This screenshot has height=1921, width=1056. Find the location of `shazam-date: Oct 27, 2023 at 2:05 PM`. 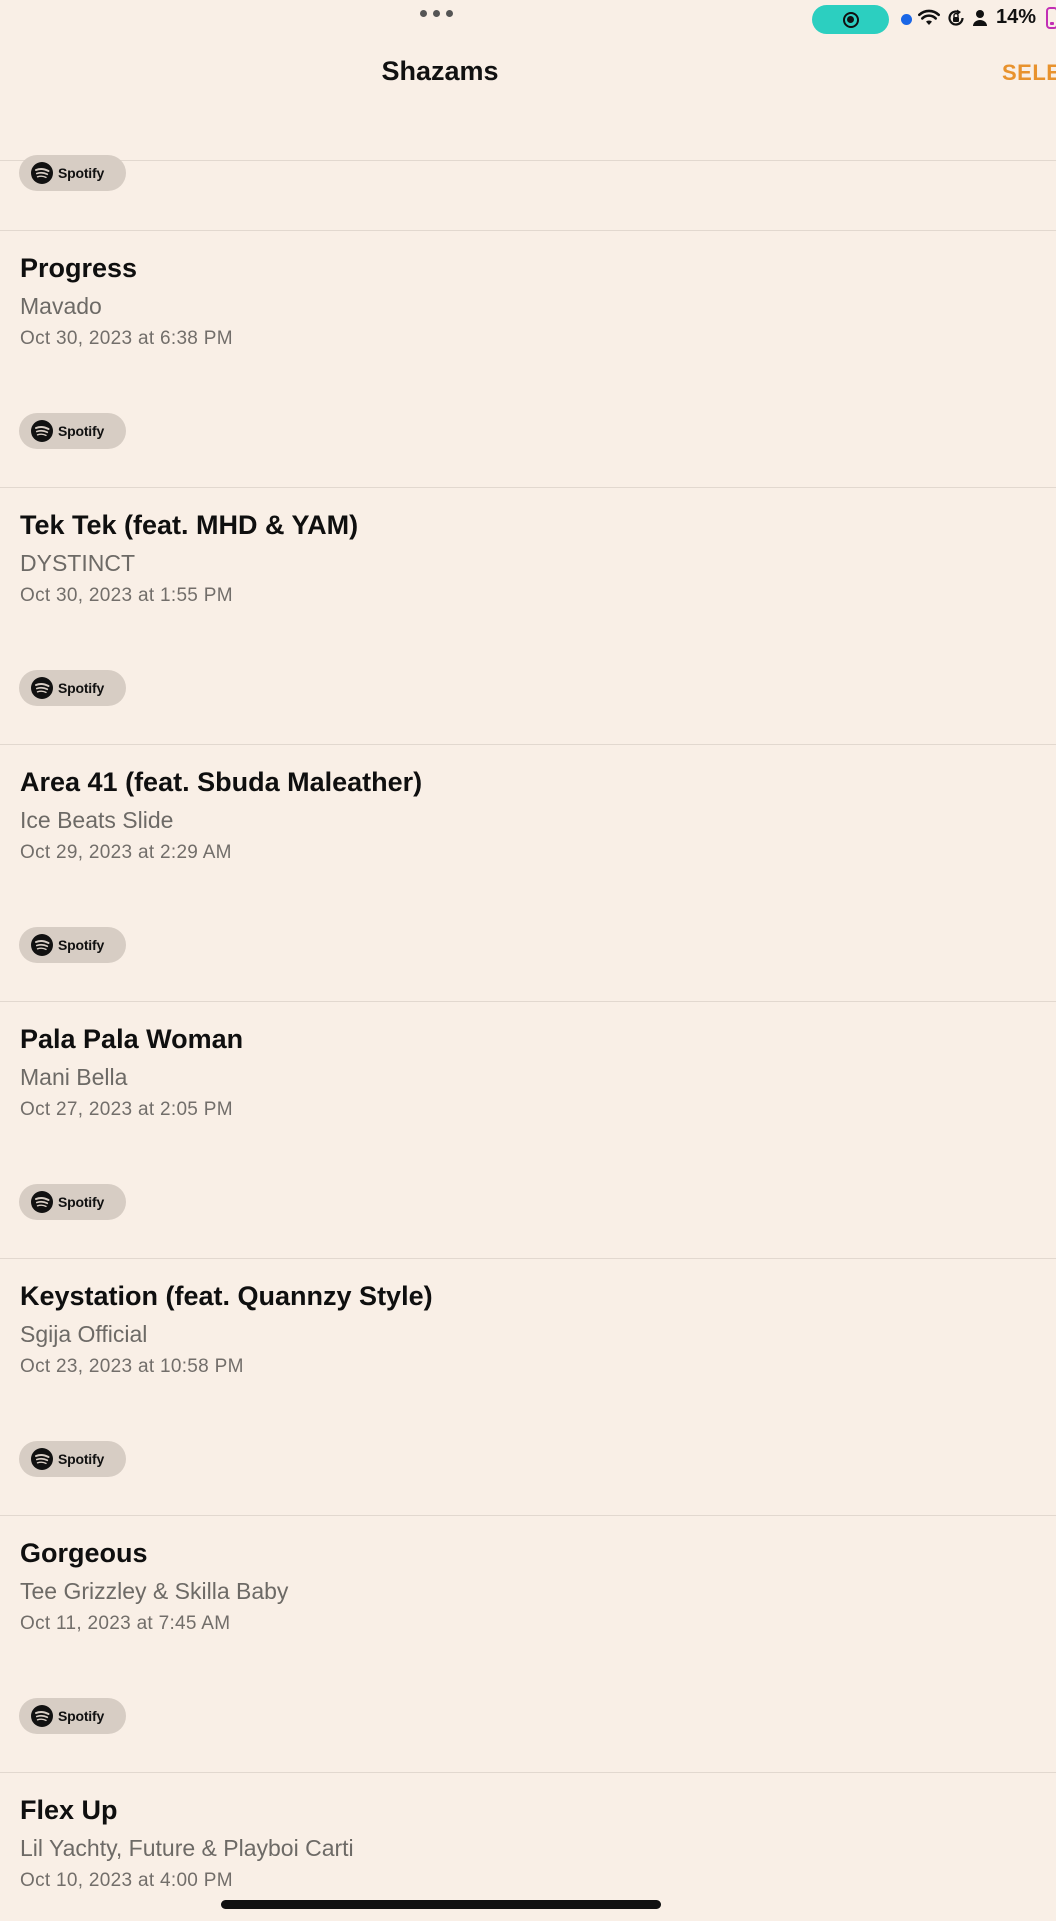

shazam-date: Oct 27, 2023 at 2:05 PM is located at coordinates (126, 1109).